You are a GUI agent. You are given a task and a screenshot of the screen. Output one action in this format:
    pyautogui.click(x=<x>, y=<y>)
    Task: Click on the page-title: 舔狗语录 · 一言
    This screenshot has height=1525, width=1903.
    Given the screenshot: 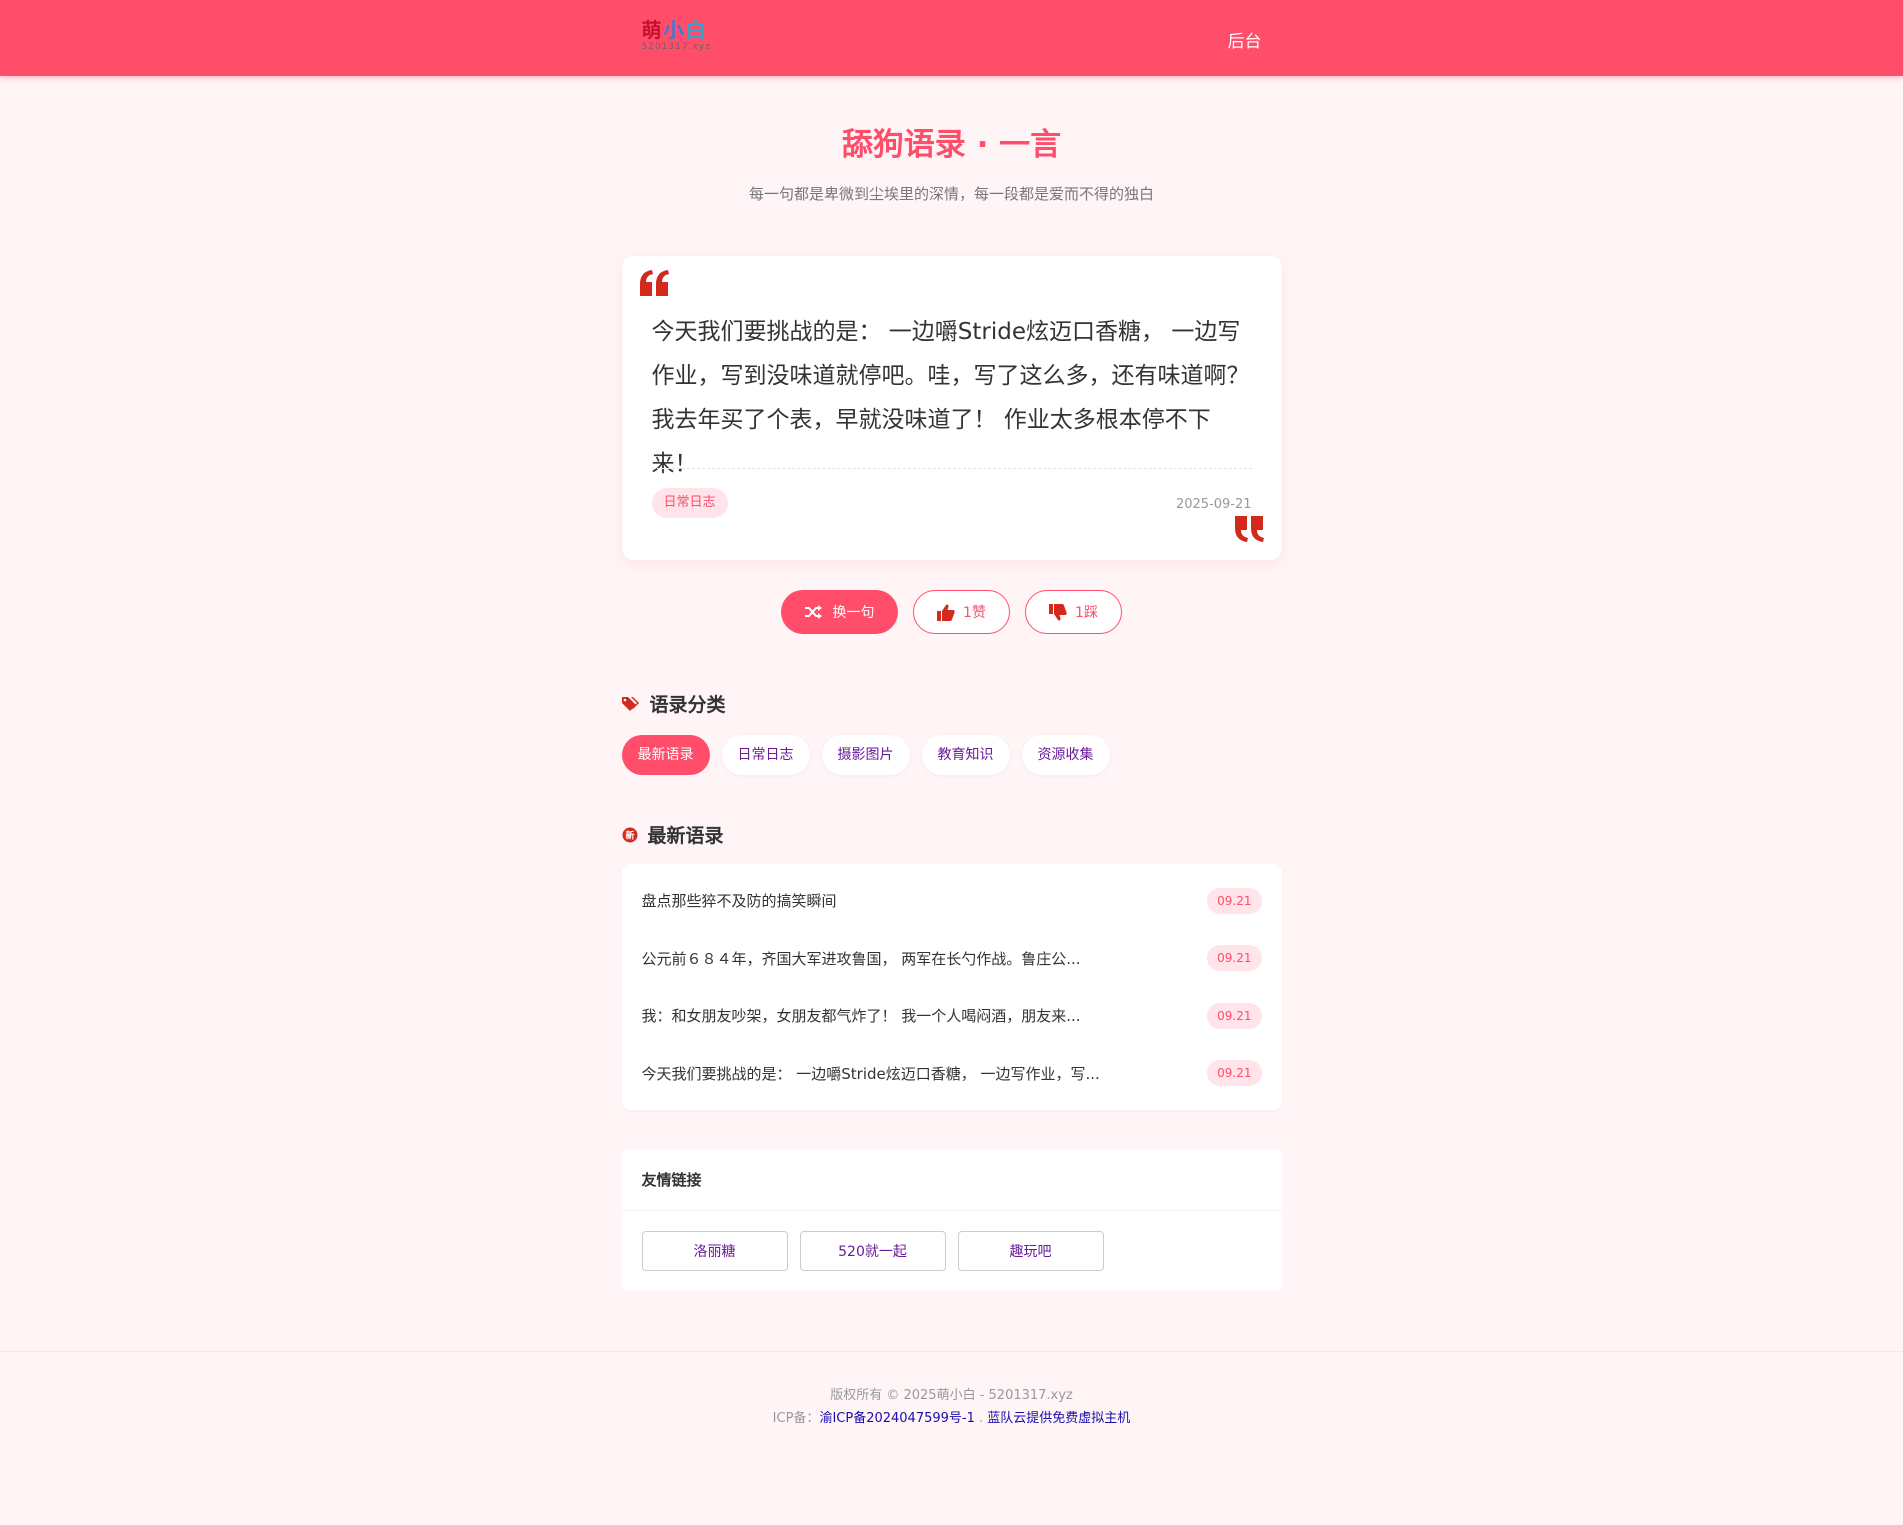 What is the action you would take?
    pyautogui.click(x=951, y=145)
    